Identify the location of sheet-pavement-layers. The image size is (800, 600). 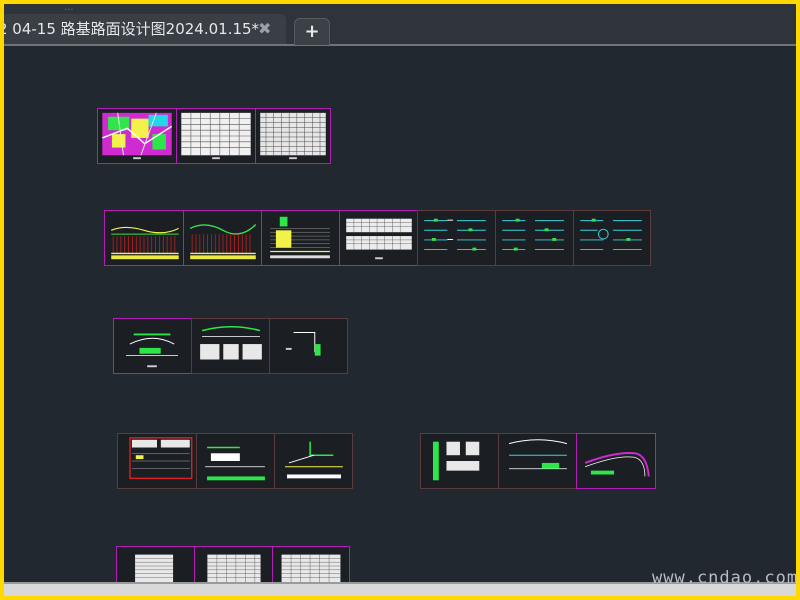
(235, 461).